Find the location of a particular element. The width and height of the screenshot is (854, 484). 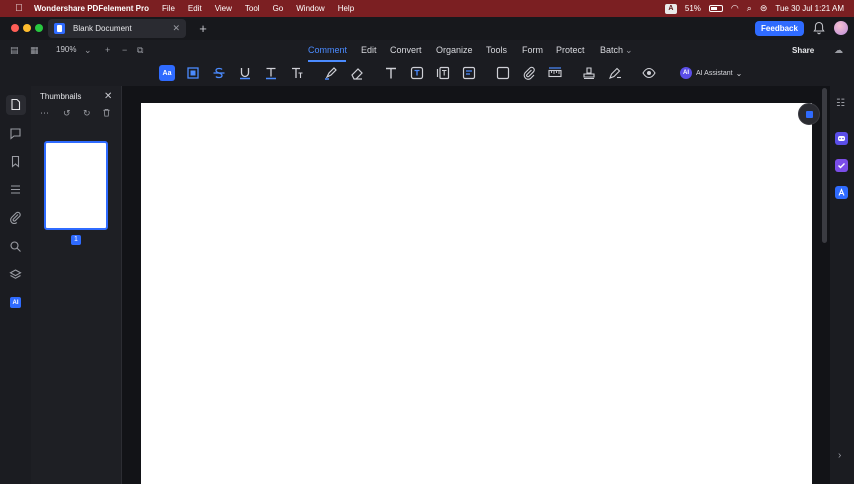

text-highlight-tool: Aa is located at coordinates (167, 73).